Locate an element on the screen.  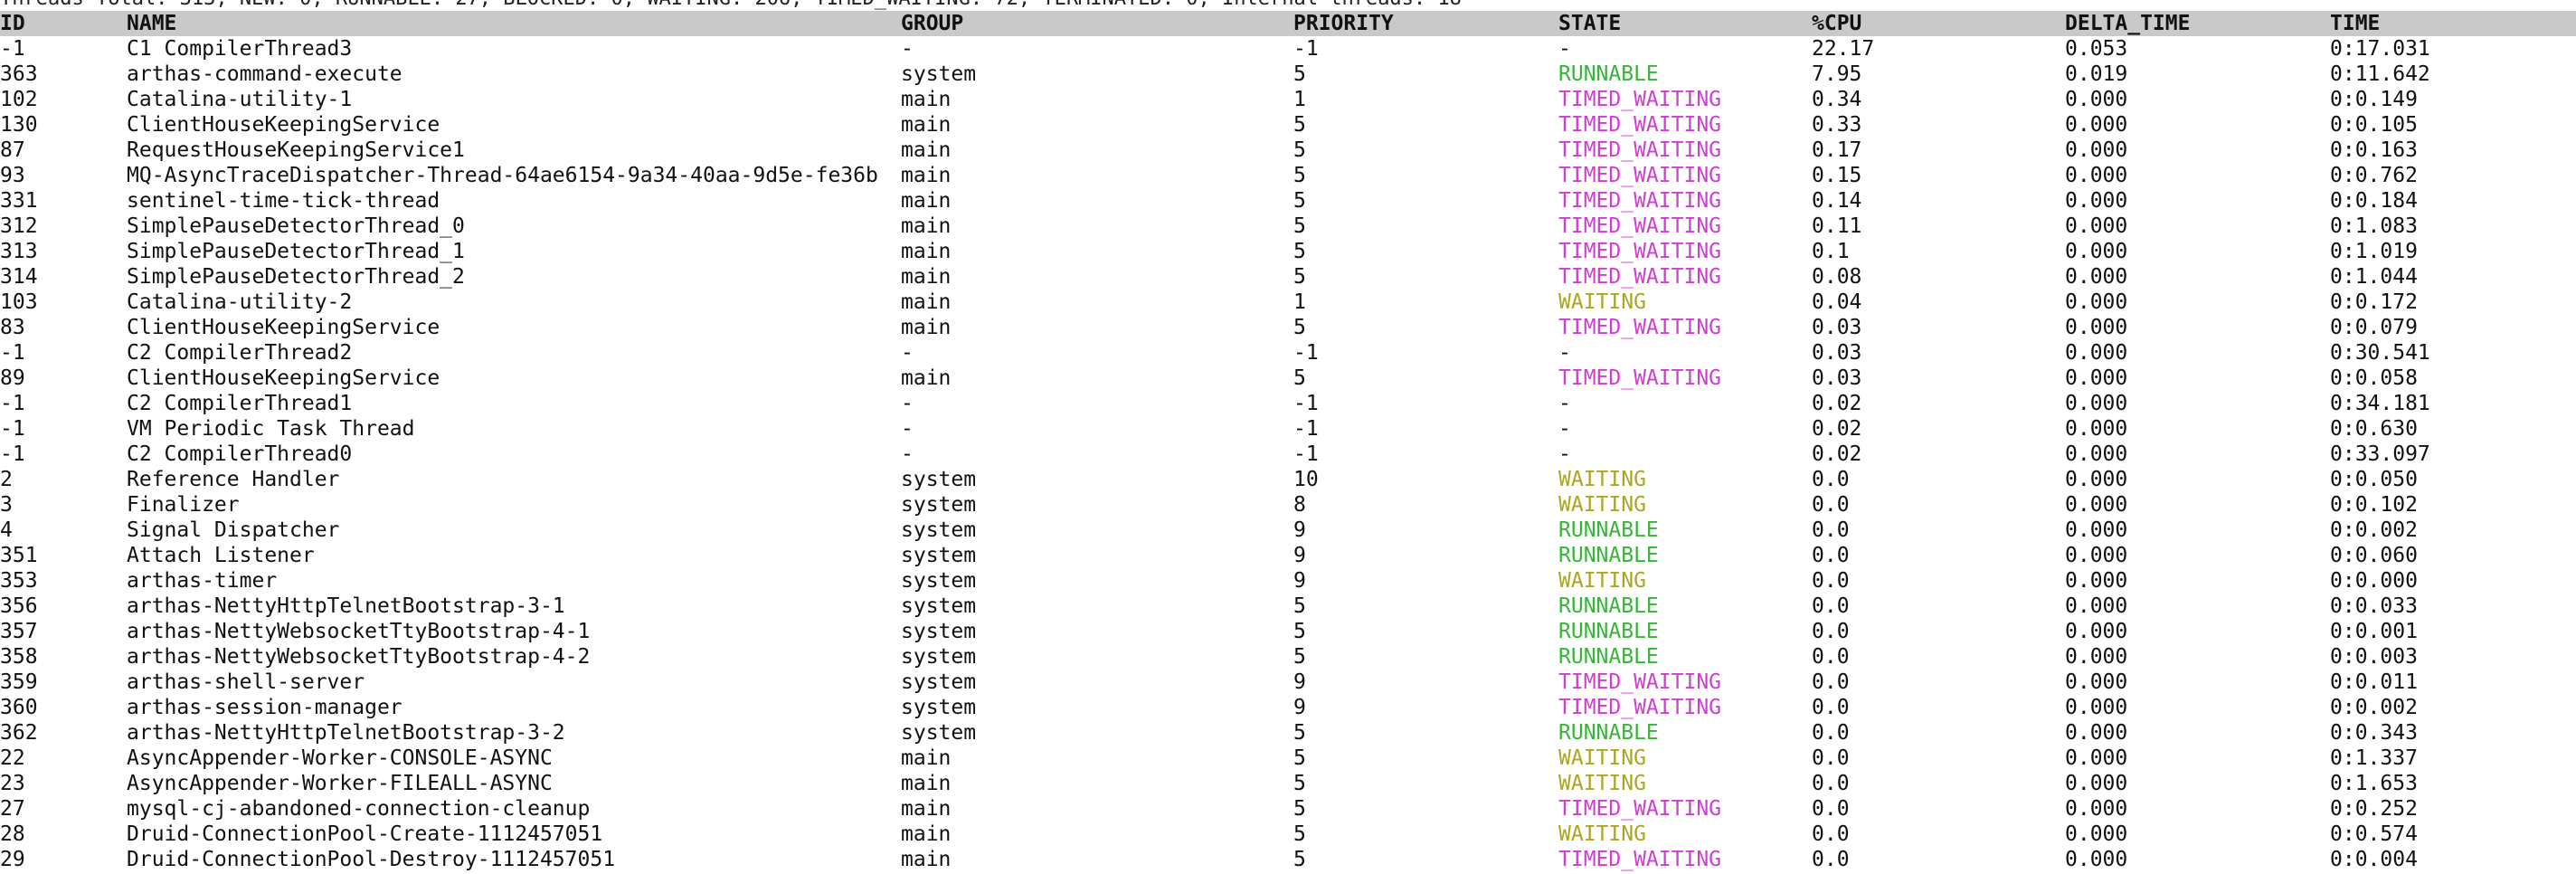
cell-name: SimplePauseDetectorThread_1 is located at coordinates (296, 252).